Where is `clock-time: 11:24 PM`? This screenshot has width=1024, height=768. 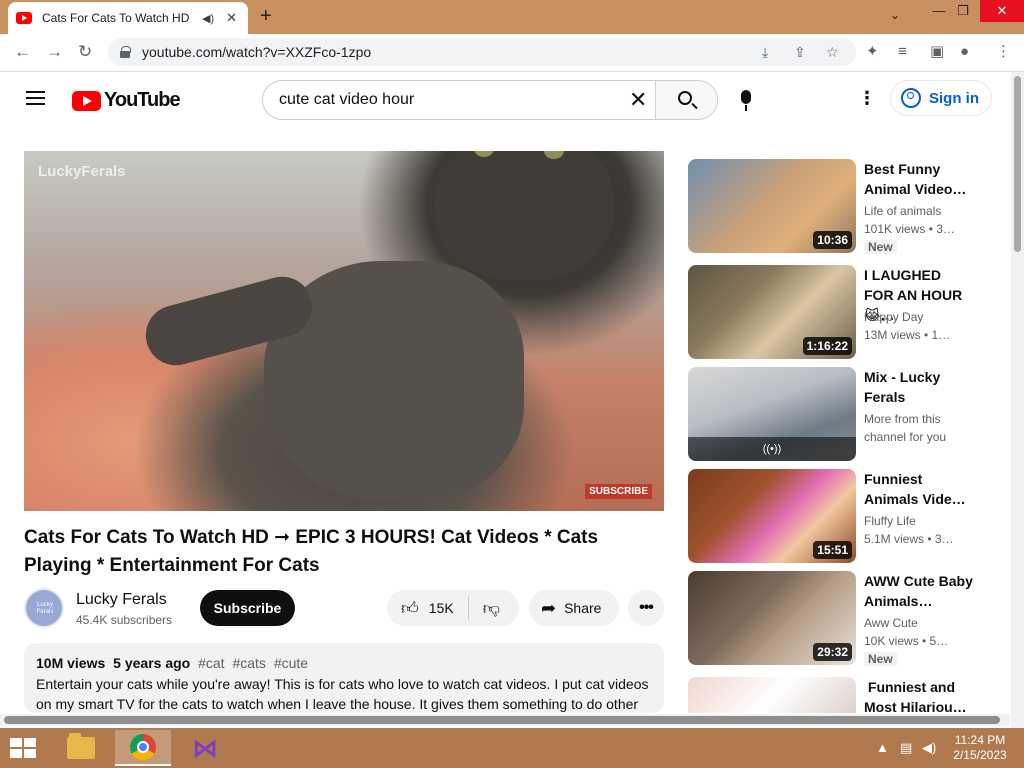
clock-time: 11:24 PM is located at coordinates (980, 740).